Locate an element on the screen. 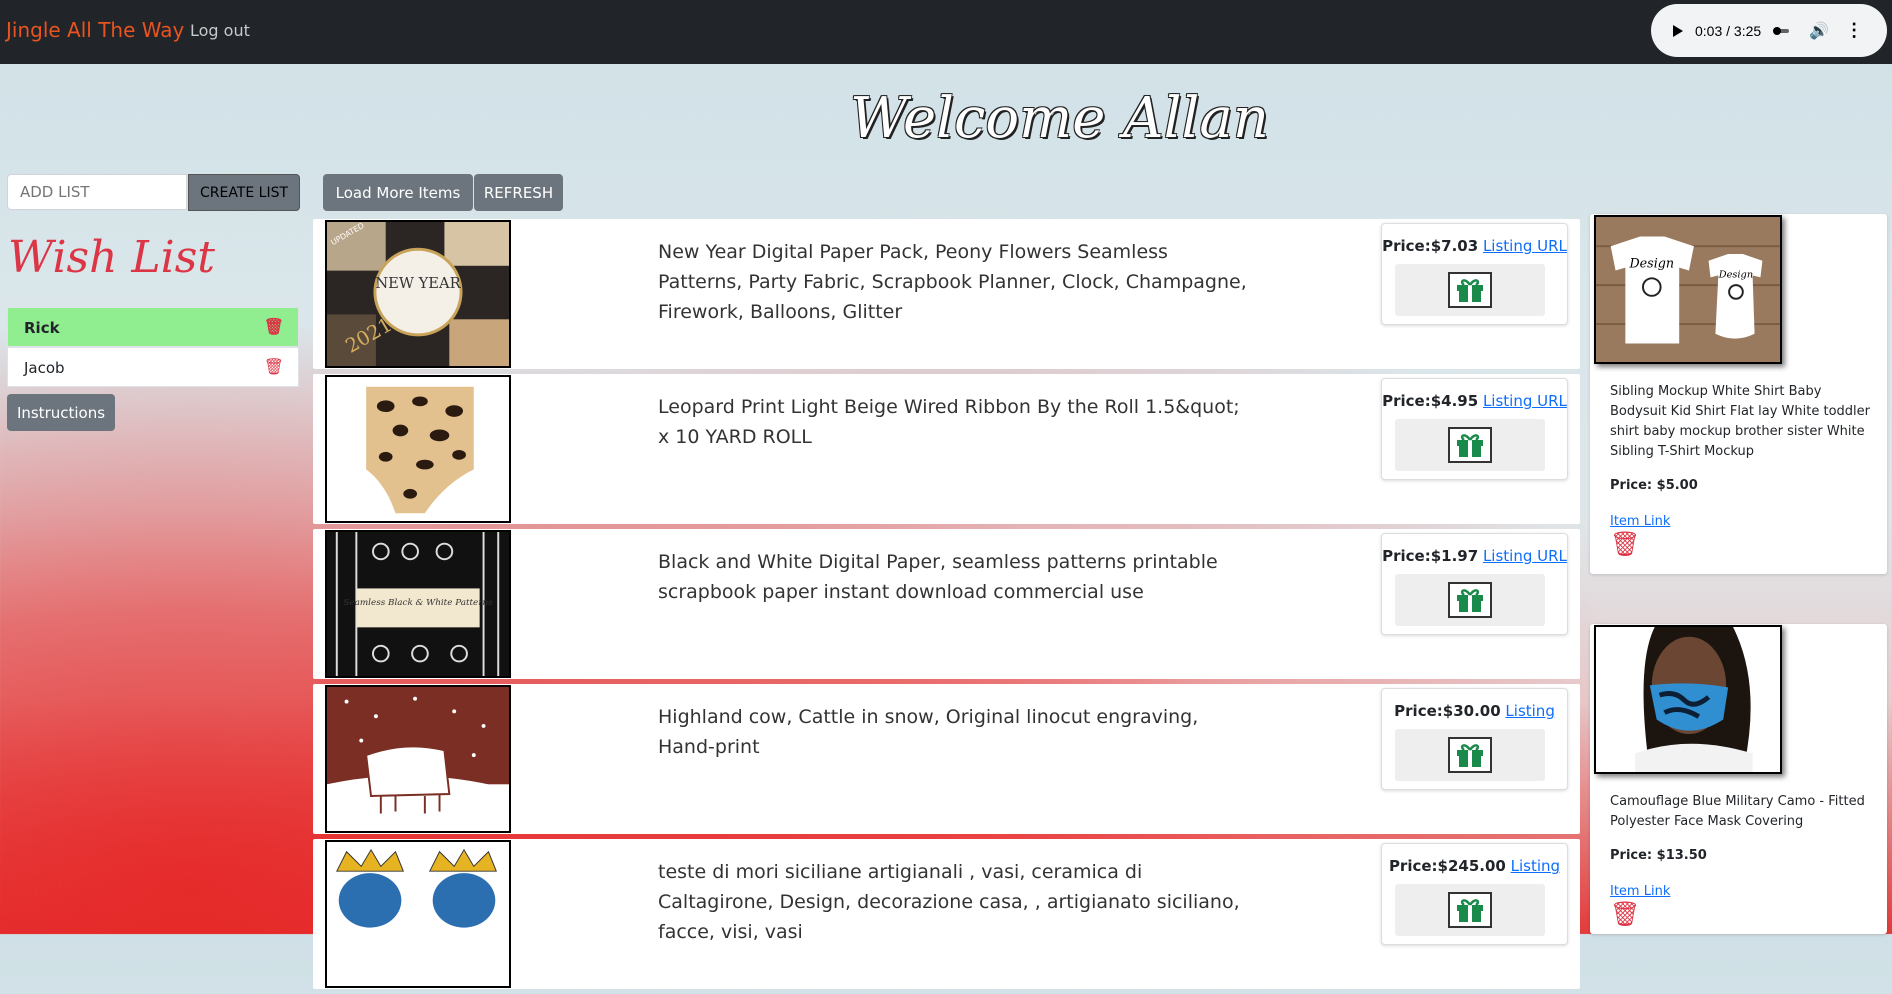  brand-link: Jingle All The Way is located at coordinates (95, 30).